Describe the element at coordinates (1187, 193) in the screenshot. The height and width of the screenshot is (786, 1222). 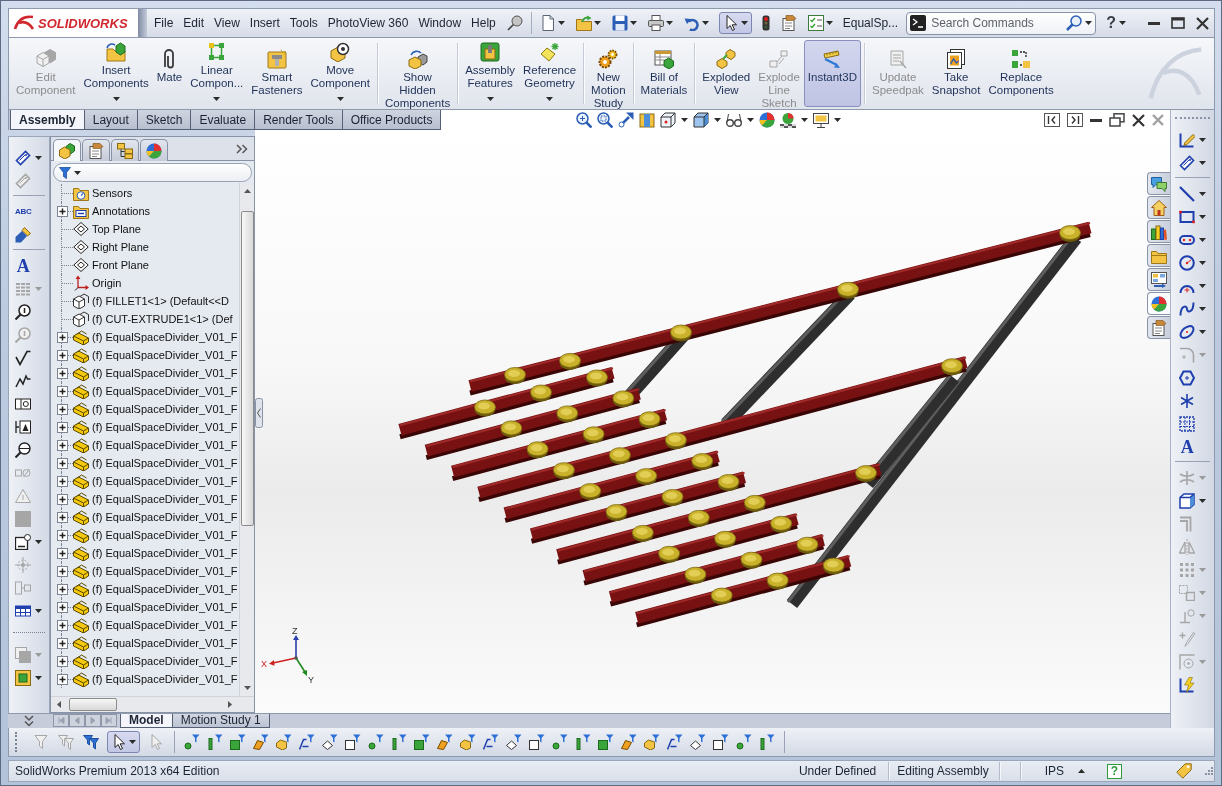
I see `line-icon` at that location.